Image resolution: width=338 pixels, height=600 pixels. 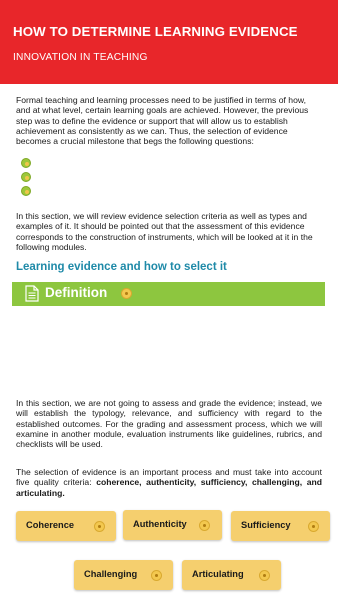 I want to click on authenticity-button: Authenticity, so click(x=172, y=525).